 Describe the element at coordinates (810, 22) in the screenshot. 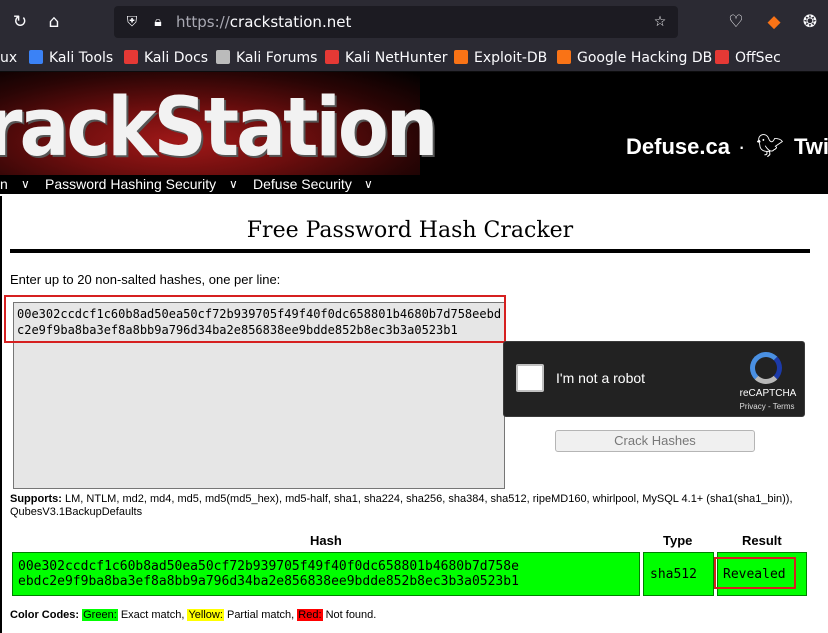

I see `cookie-extension-icon: ❂` at that location.